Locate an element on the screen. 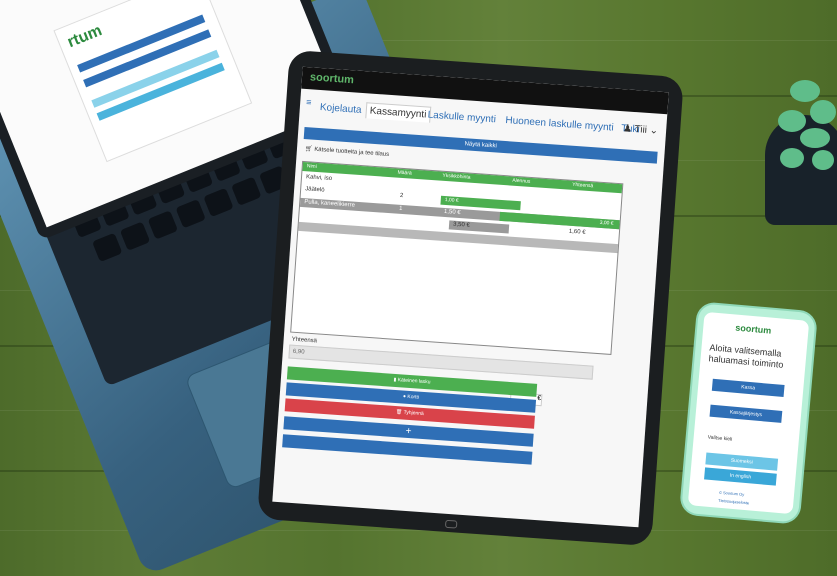  laptop-logo: rtum is located at coordinates (85, 37).